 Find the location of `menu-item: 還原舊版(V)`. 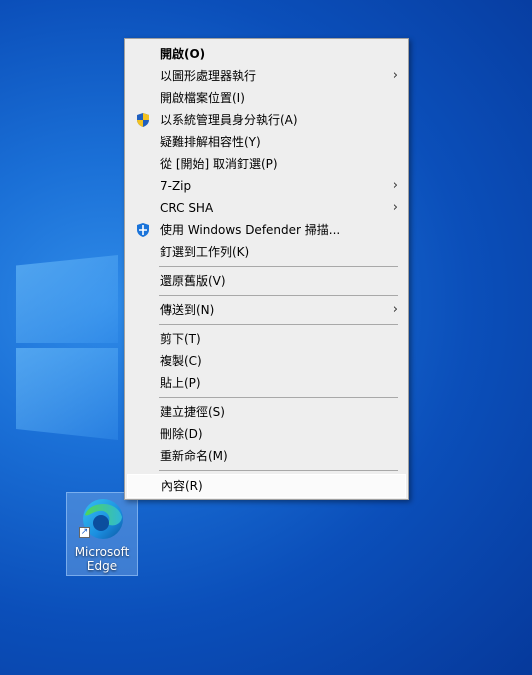

menu-item: 還原舊版(V) is located at coordinates (266, 281).